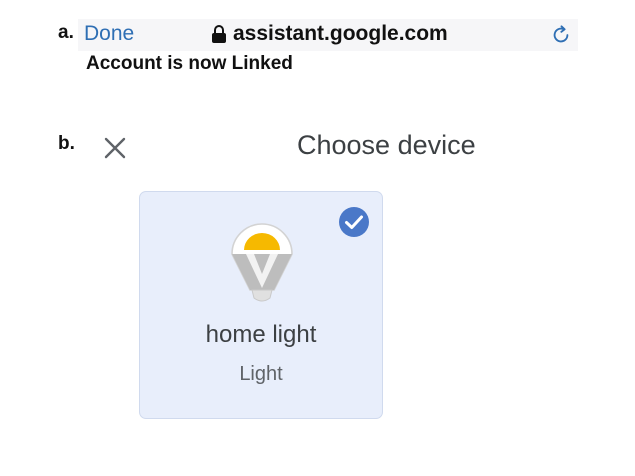 The image size is (635, 476). What do you see at coordinates (261, 374) in the screenshot?
I see `device-type: Light` at bounding box center [261, 374].